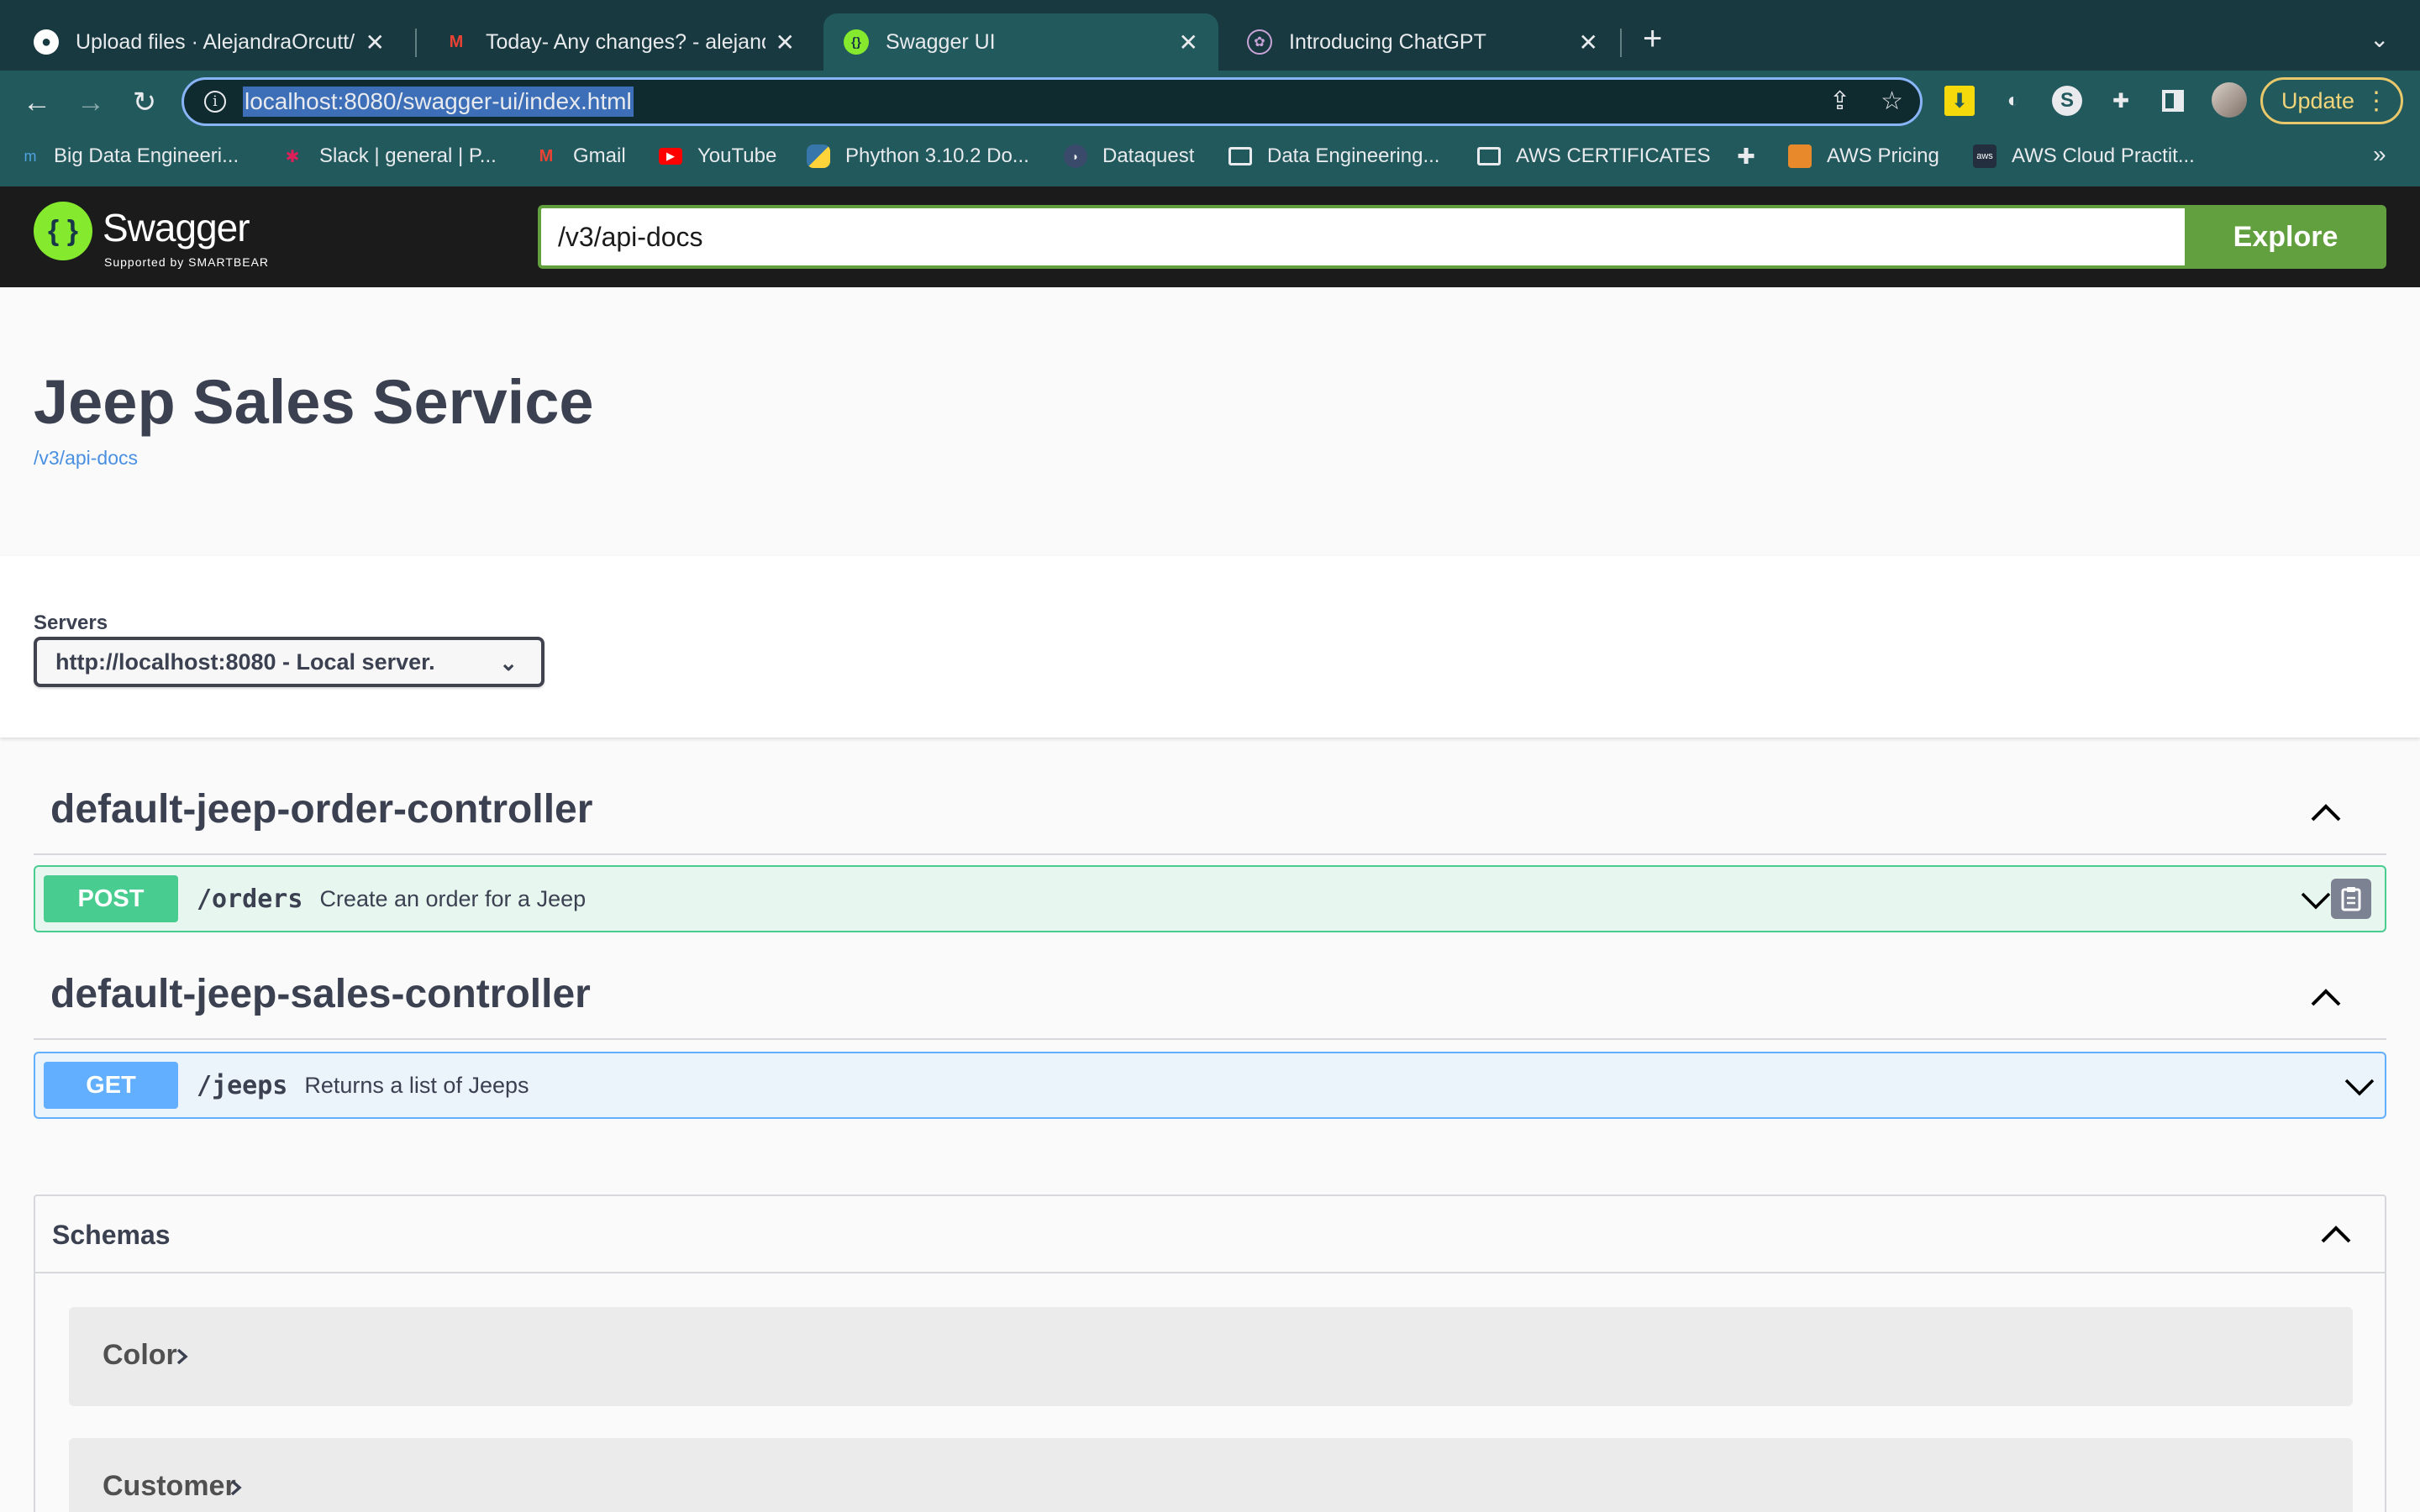 The image size is (2420, 1512). Describe the element at coordinates (2285, 237) in the screenshot. I see `explore-button: Explore` at that location.